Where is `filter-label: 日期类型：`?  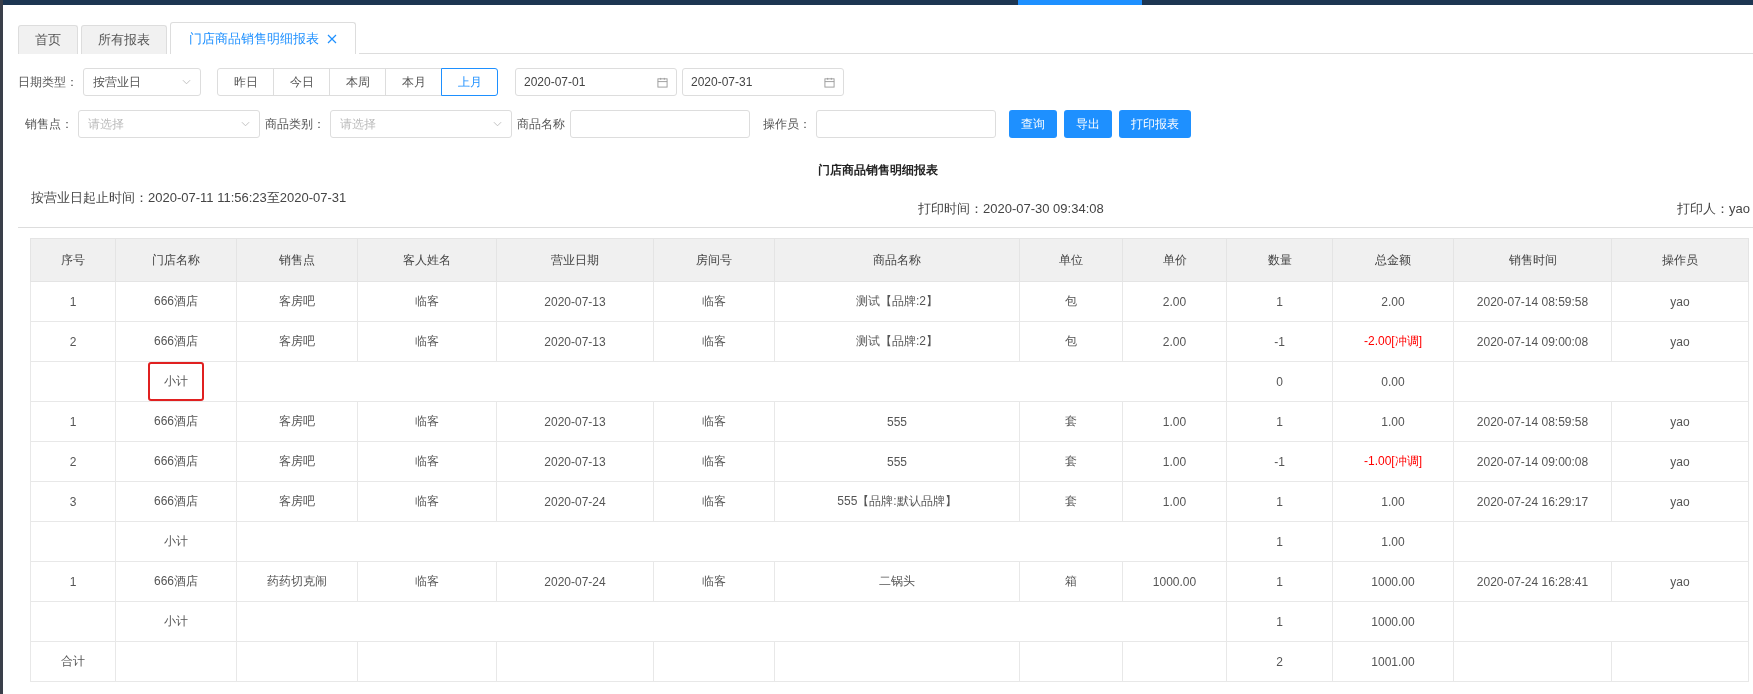 filter-label: 日期类型： is located at coordinates (48, 82).